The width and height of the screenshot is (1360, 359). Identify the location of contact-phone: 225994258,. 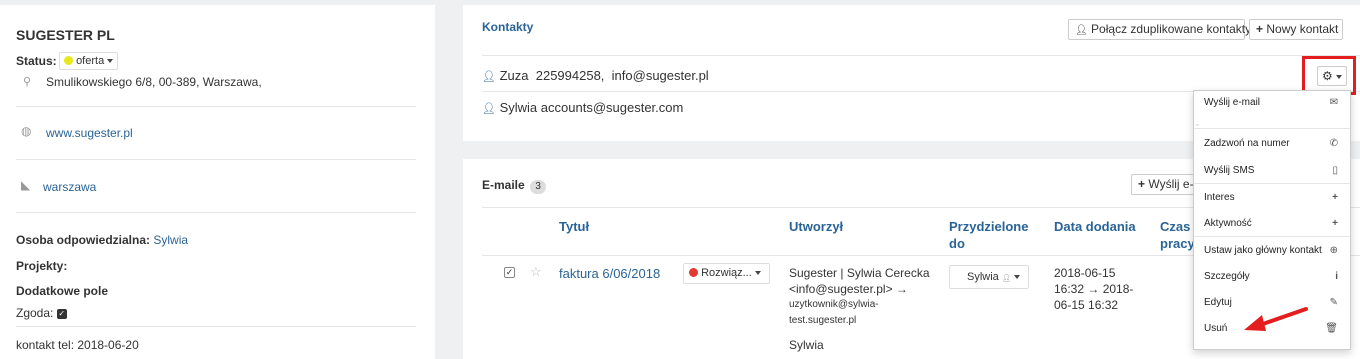
(570, 75).